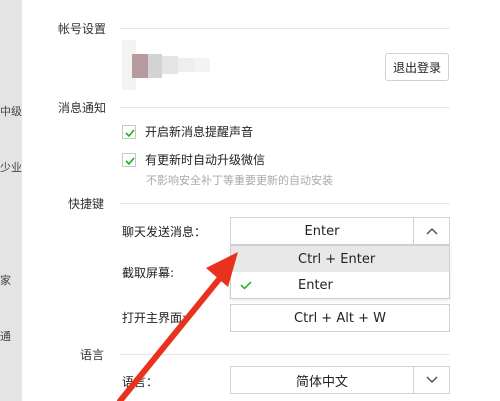 The width and height of the screenshot is (500, 401). I want to click on option-label: Ctrl + Enter, so click(337, 259).